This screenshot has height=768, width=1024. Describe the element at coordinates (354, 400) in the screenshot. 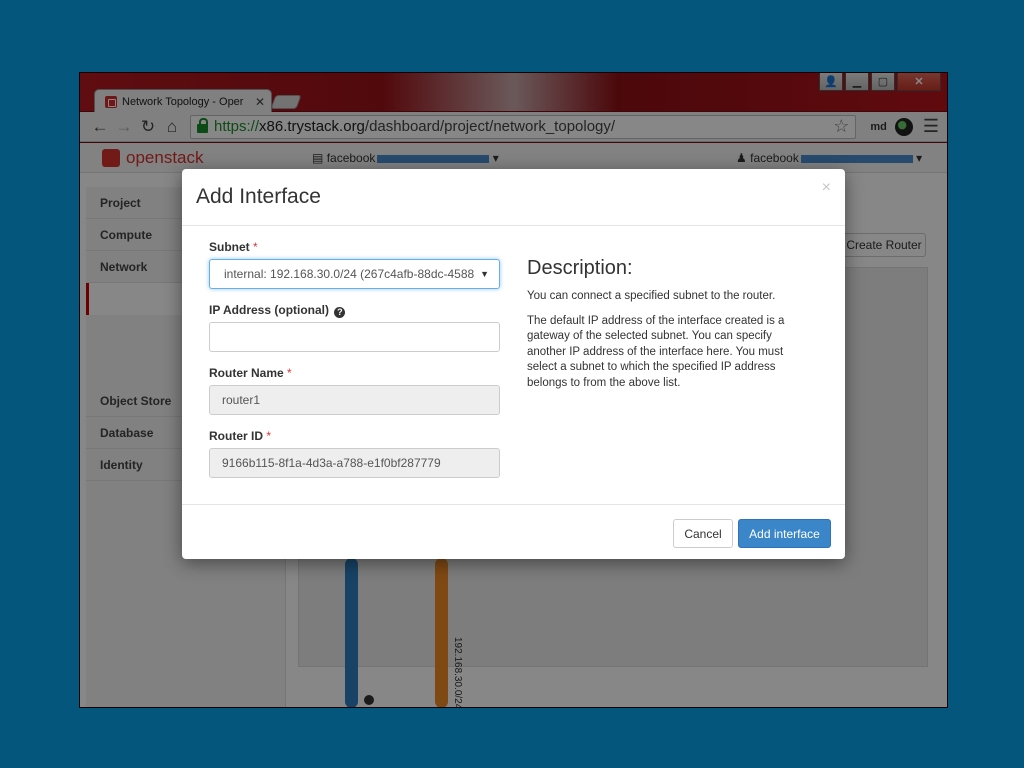

I see `router-name-field: router1` at that location.